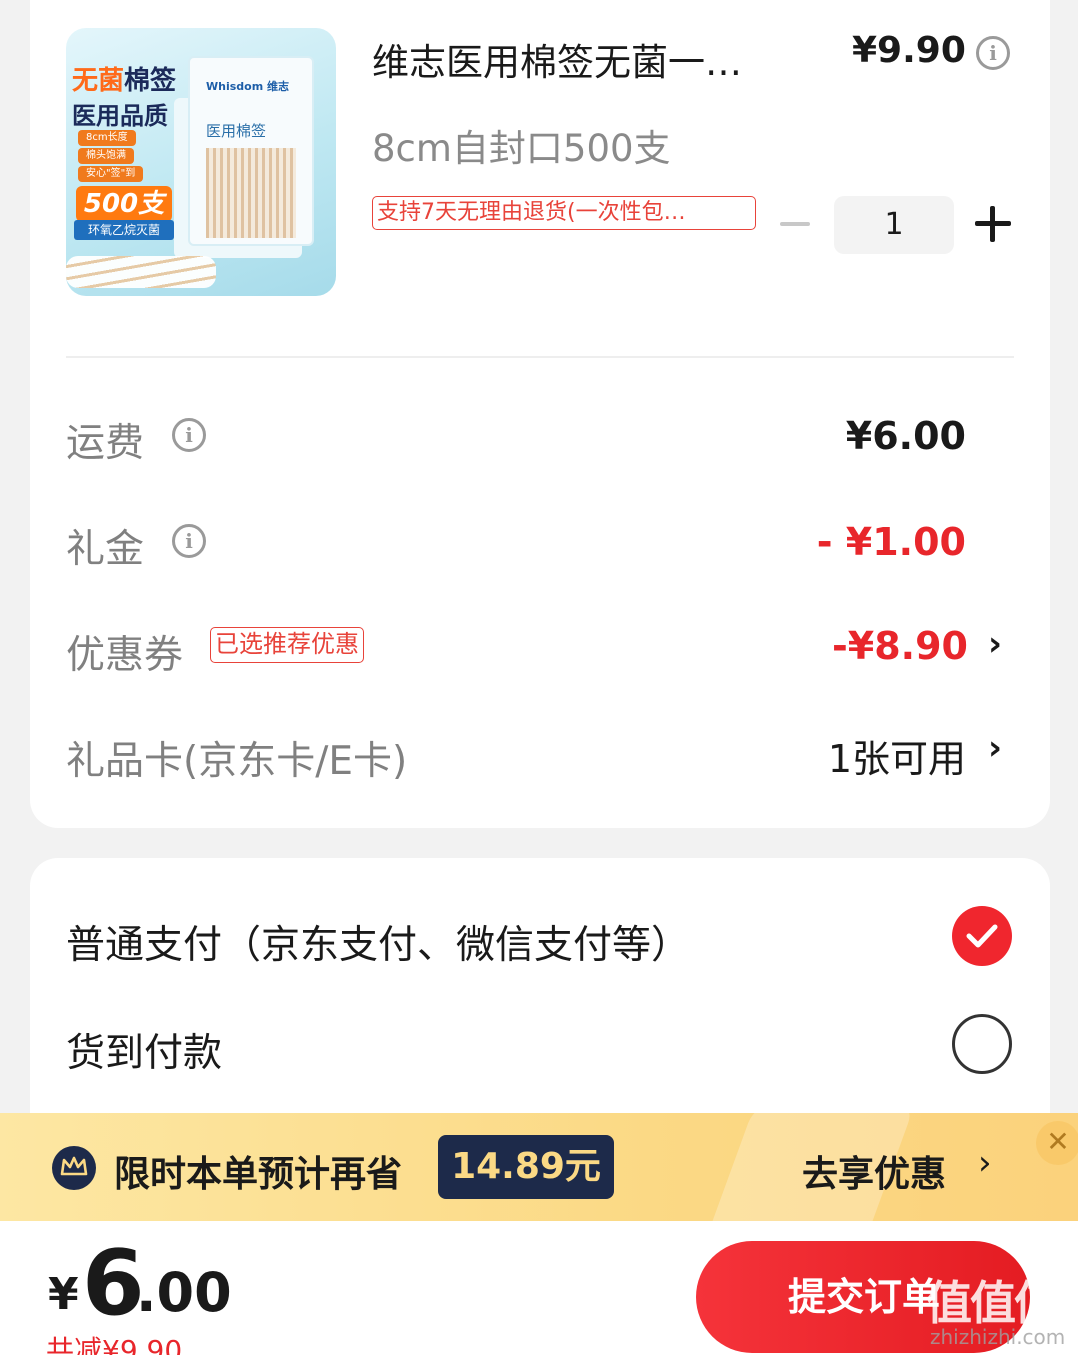  What do you see at coordinates (891, 542) in the screenshot?
I see `gift-money-value: - ¥1.00` at bounding box center [891, 542].